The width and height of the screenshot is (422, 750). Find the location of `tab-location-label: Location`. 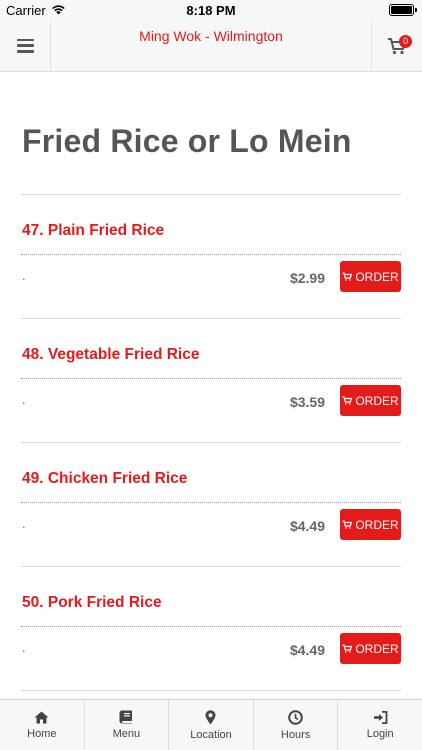

tab-location-label: Location is located at coordinates (211, 734).